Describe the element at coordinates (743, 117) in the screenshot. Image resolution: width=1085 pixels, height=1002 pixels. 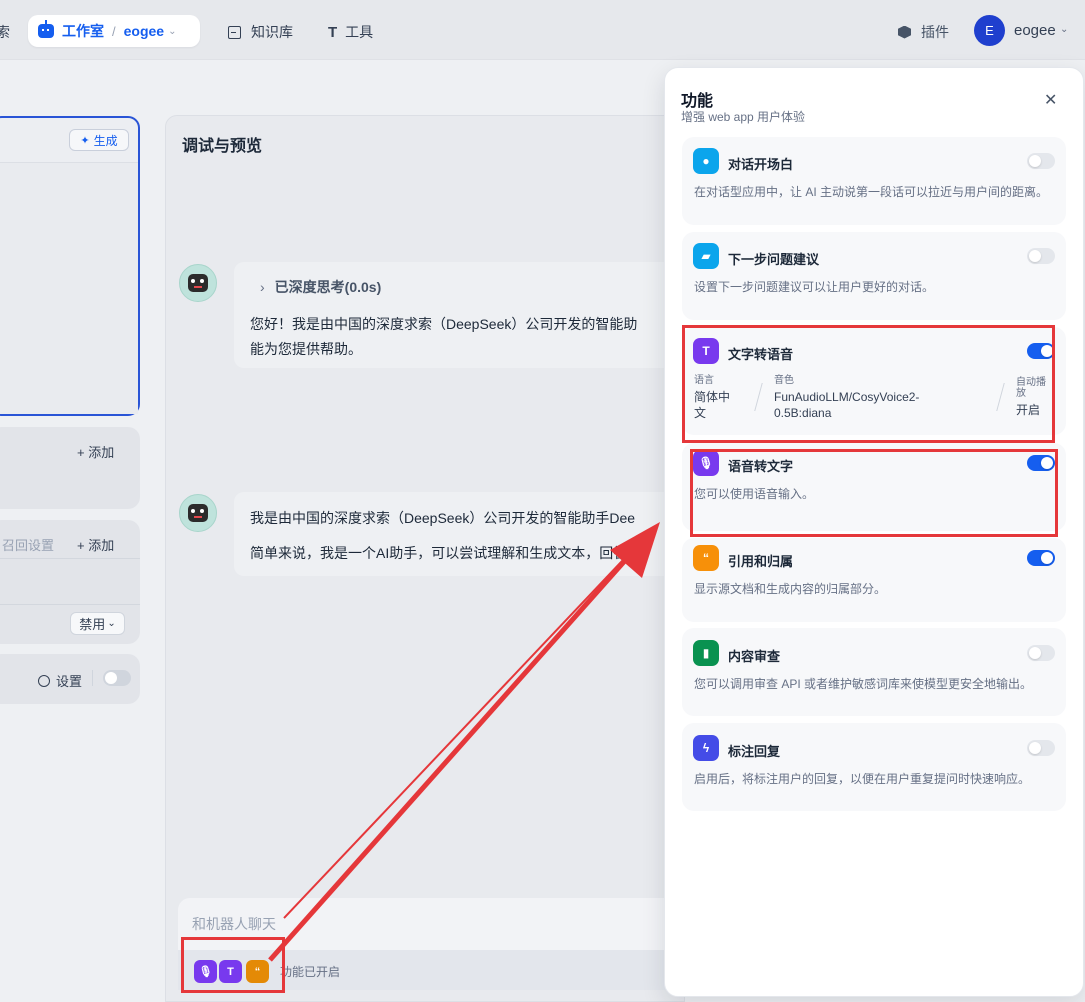
I see `panel-subtitle: 增强 web app 用户体验` at that location.